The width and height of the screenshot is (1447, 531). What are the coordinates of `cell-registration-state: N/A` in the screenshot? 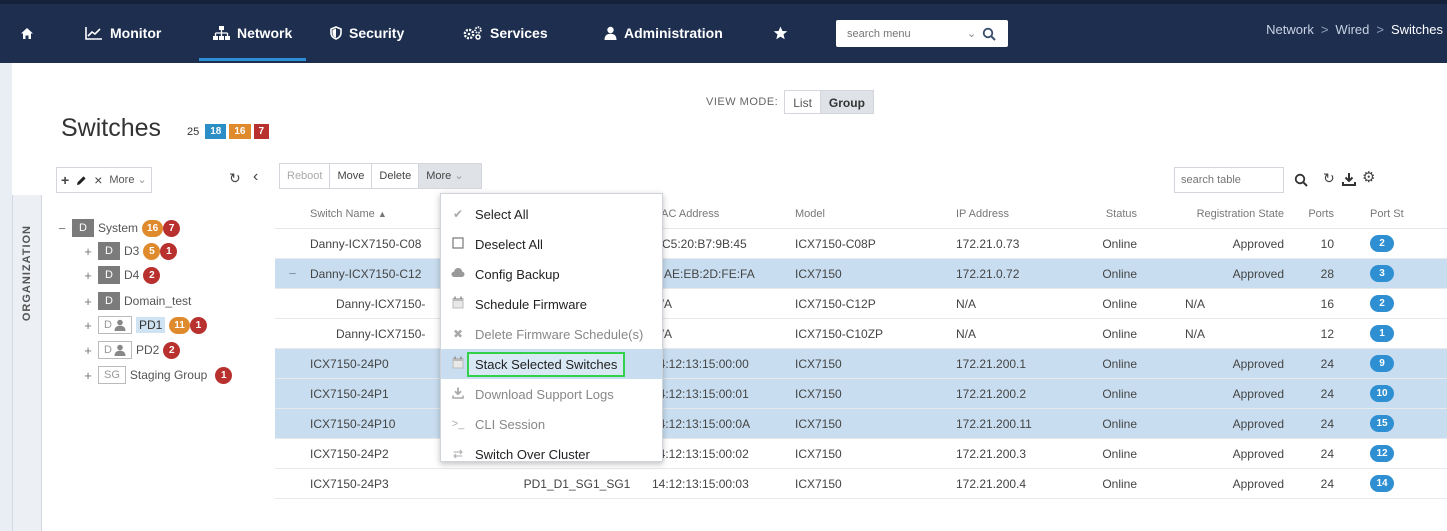 It's located at (1195, 333).